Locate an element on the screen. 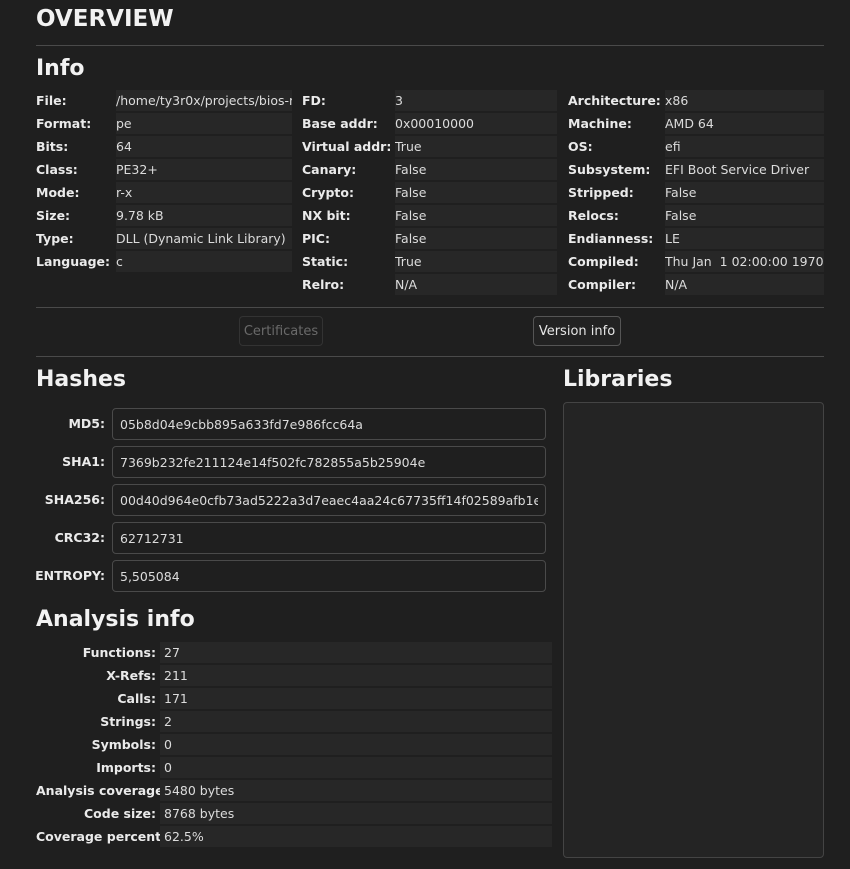 The image size is (850, 869). info-label: Static: is located at coordinates (325, 261).